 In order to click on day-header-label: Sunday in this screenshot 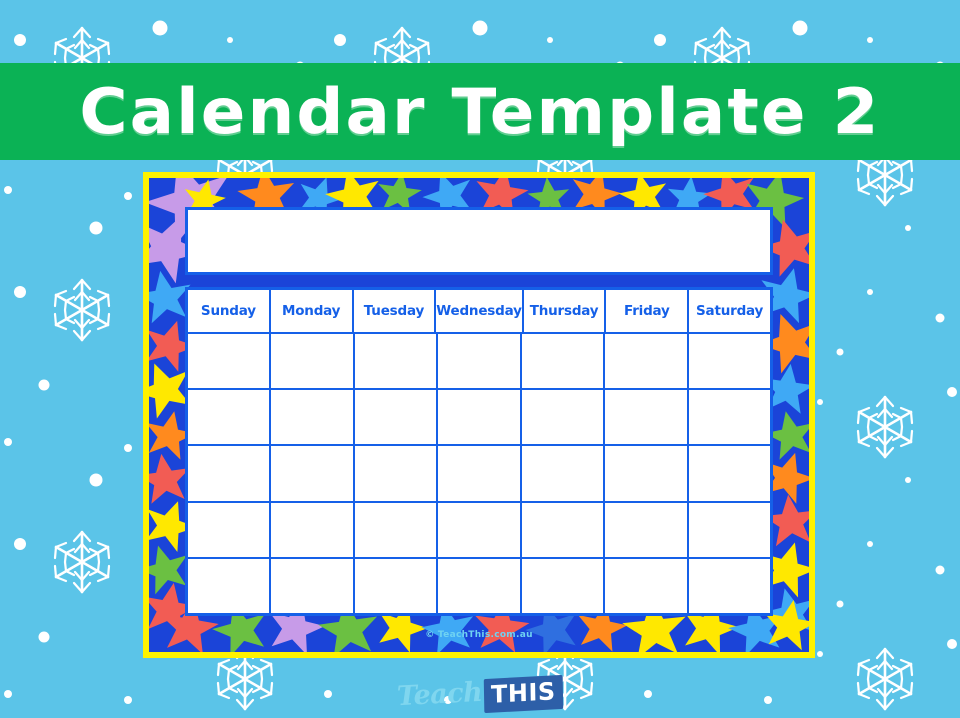, I will do `click(228, 311)`.